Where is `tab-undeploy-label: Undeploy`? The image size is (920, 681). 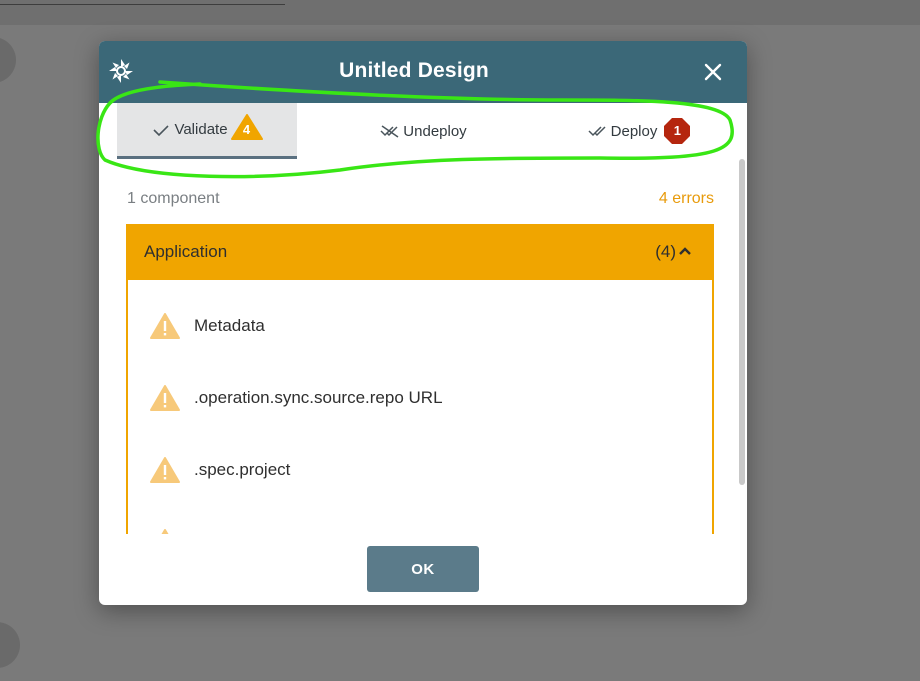
tab-undeploy-label: Undeploy is located at coordinates (435, 131).